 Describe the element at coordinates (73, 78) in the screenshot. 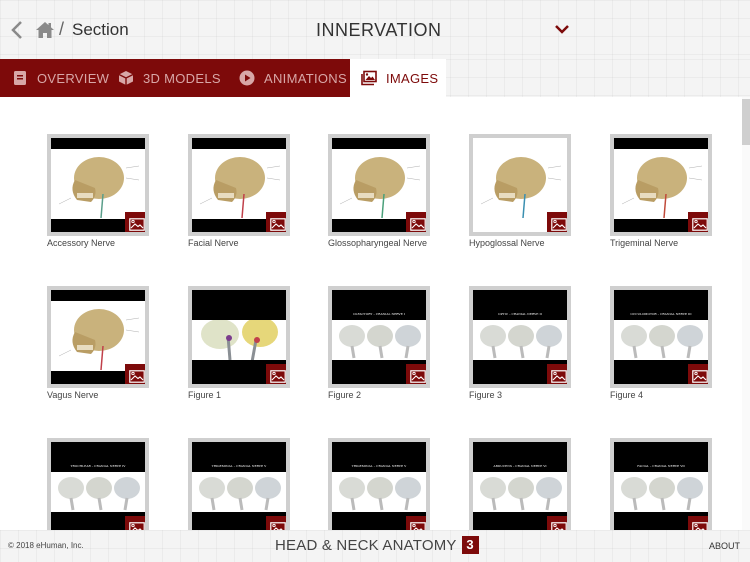

I see `tab-overview-label: OVERVIEW` at that location.